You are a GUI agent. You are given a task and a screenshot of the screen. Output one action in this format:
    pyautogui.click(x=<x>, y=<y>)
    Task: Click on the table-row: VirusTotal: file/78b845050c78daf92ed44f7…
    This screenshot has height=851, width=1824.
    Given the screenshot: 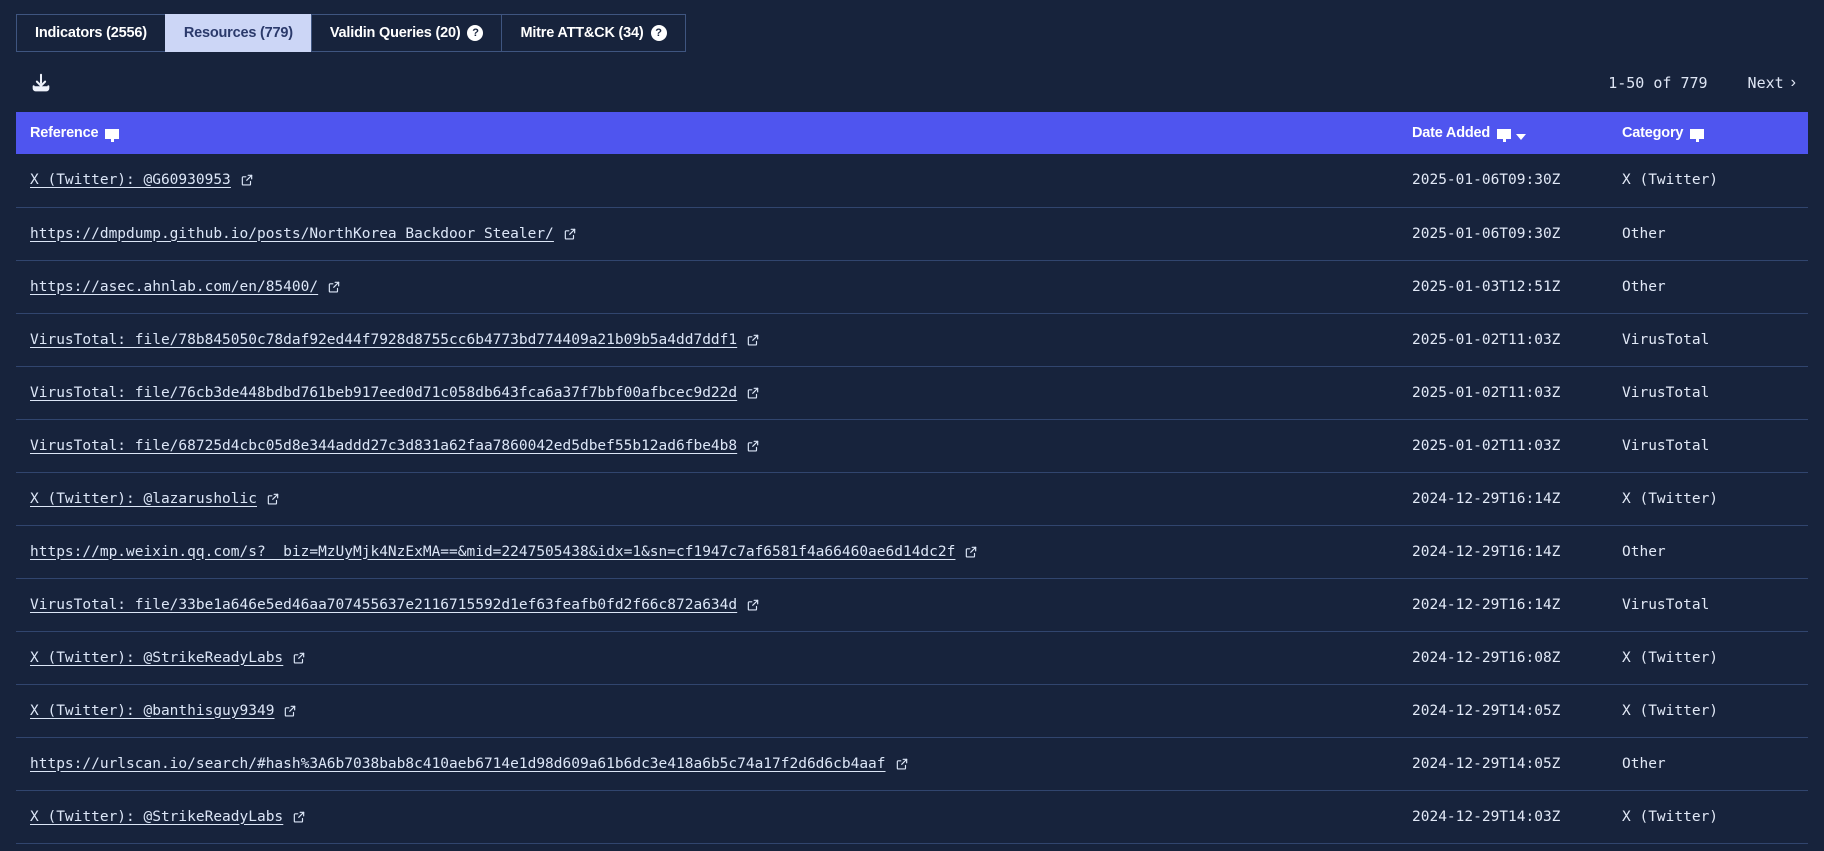 What is the action you would take?
    pyautogui.click(x=912, y=340)
    